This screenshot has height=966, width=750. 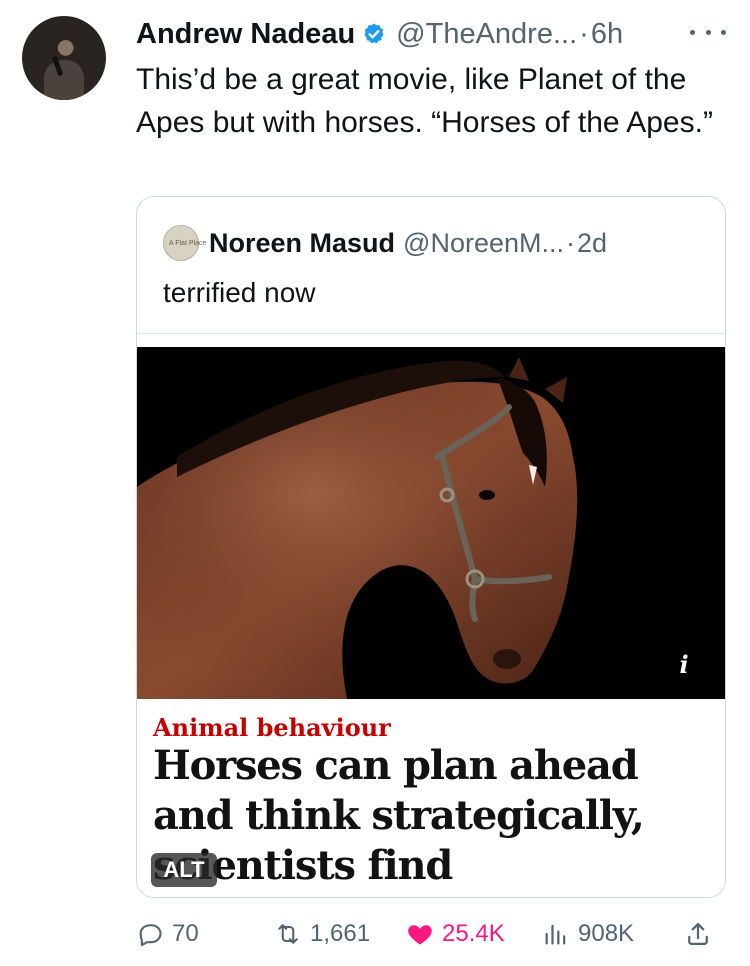 I want to click on more-icon, so click(x=708, y=32).